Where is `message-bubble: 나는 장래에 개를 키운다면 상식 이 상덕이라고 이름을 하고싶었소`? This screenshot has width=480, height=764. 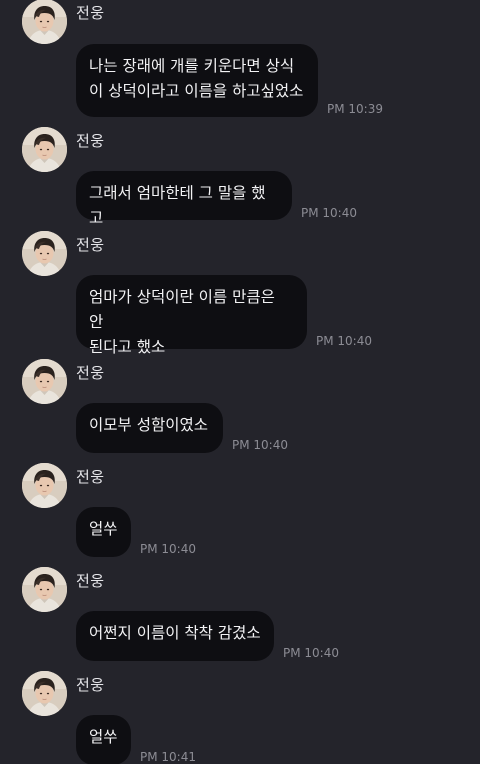
message-bubble: 나는 장래에 개를 키운다면 상식 이 상덕이라고 이름을 하고싶었소 is located at coordinates (197, 80).